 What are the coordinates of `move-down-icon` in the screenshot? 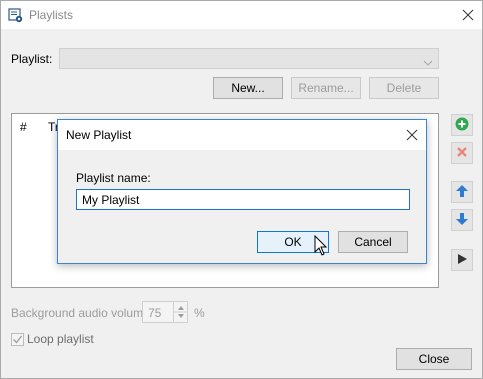 It's located at (462, 220).